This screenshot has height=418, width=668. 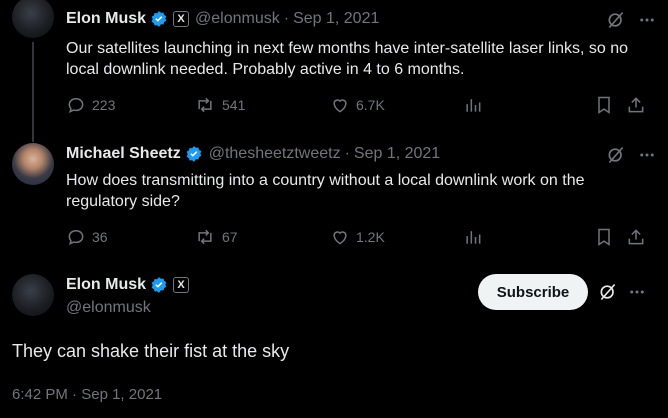 I want to click on tweet-actions: 223 541 6.7K, so click(x=357, y=105).